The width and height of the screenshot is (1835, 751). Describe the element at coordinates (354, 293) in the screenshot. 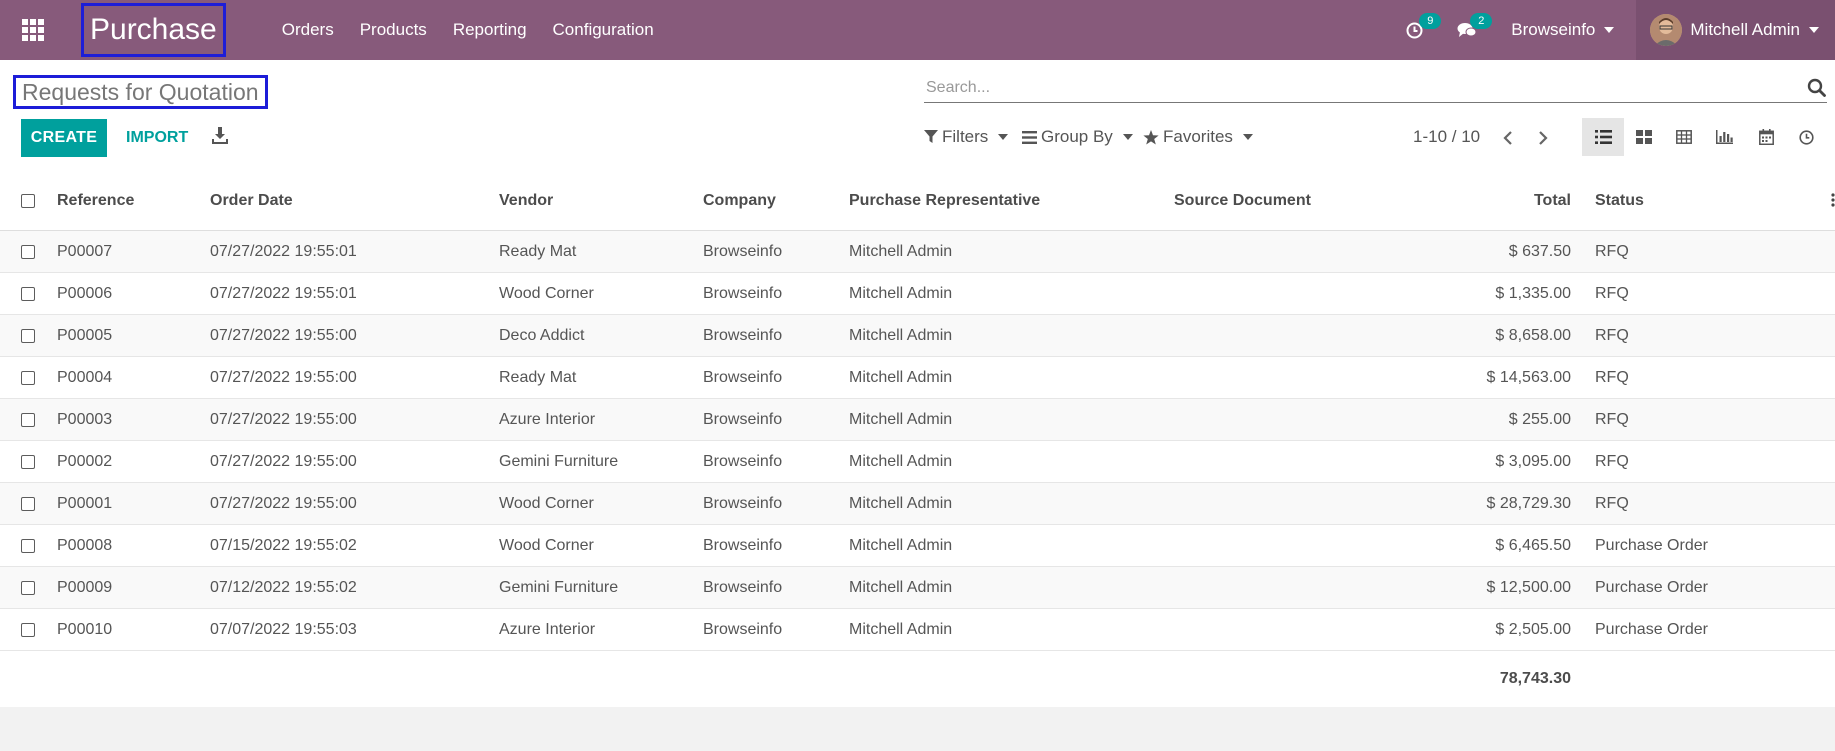

I see `order-date-cell: 07/27/2022 19:55:01` at that location.